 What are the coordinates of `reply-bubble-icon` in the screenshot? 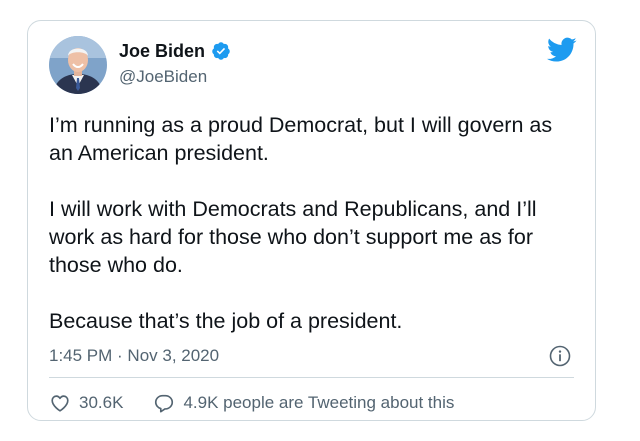 It's located at (164, 403).